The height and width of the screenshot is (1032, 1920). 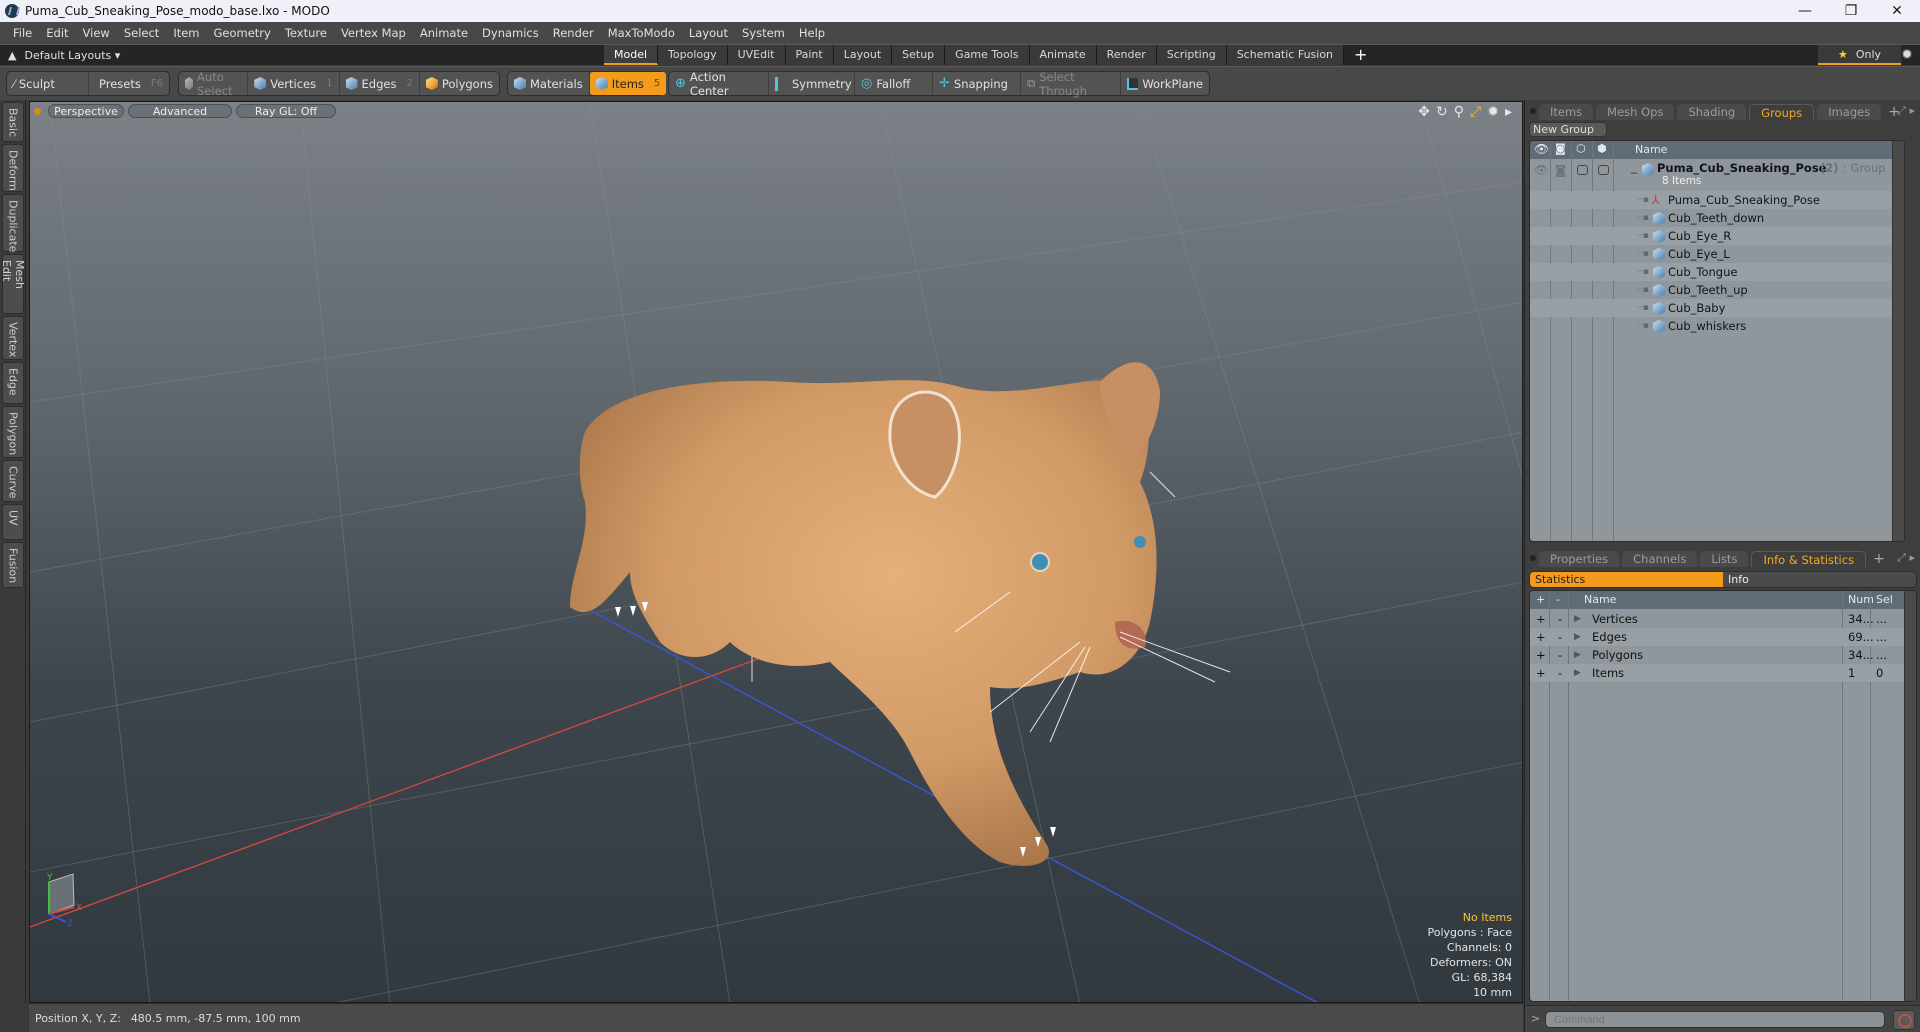 I want to click on new-group-button: New Group, so click(x=1568, y=129).